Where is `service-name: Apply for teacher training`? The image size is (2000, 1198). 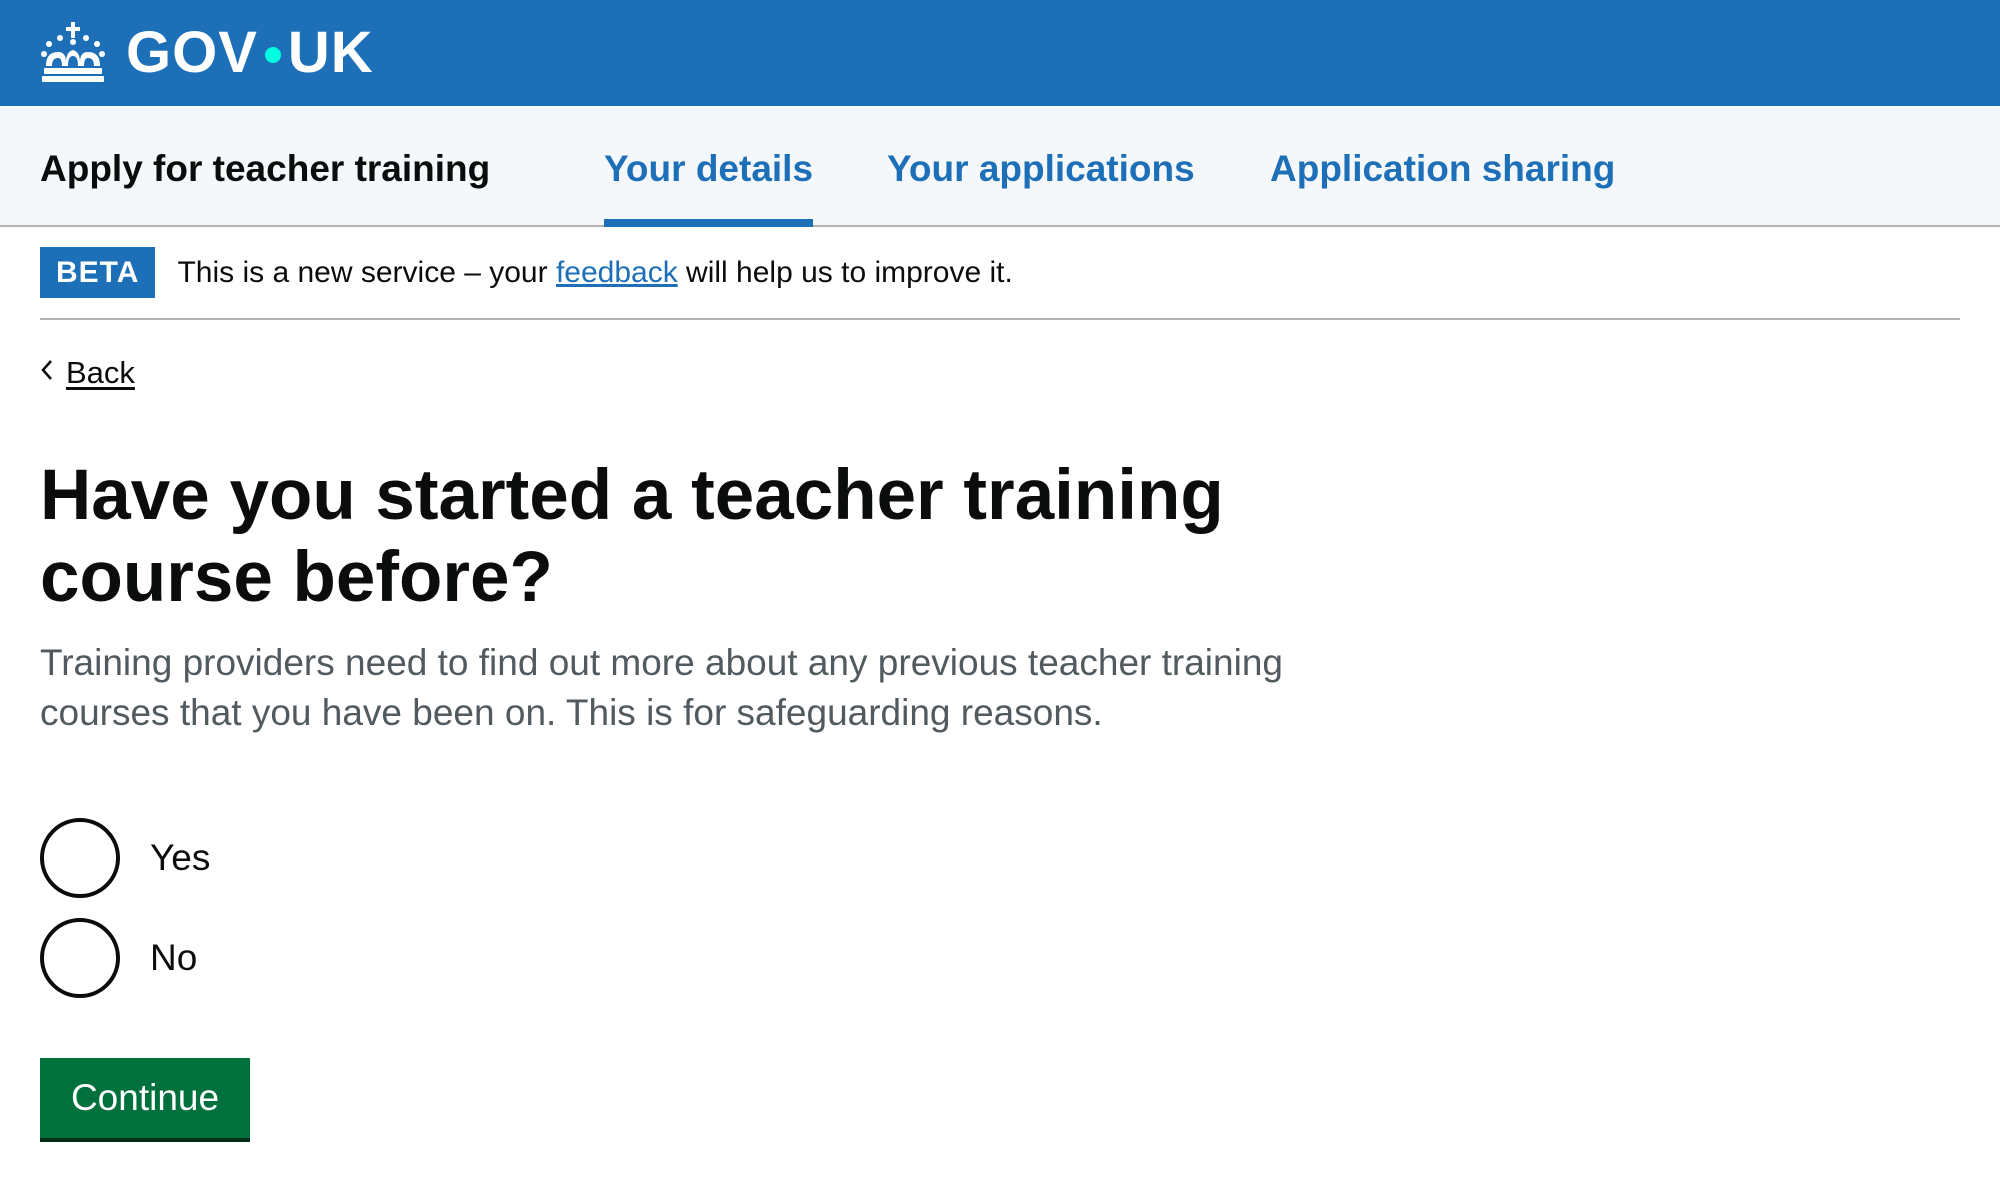
service-name: Apply for teacher training is located at coordinates (265, 168).